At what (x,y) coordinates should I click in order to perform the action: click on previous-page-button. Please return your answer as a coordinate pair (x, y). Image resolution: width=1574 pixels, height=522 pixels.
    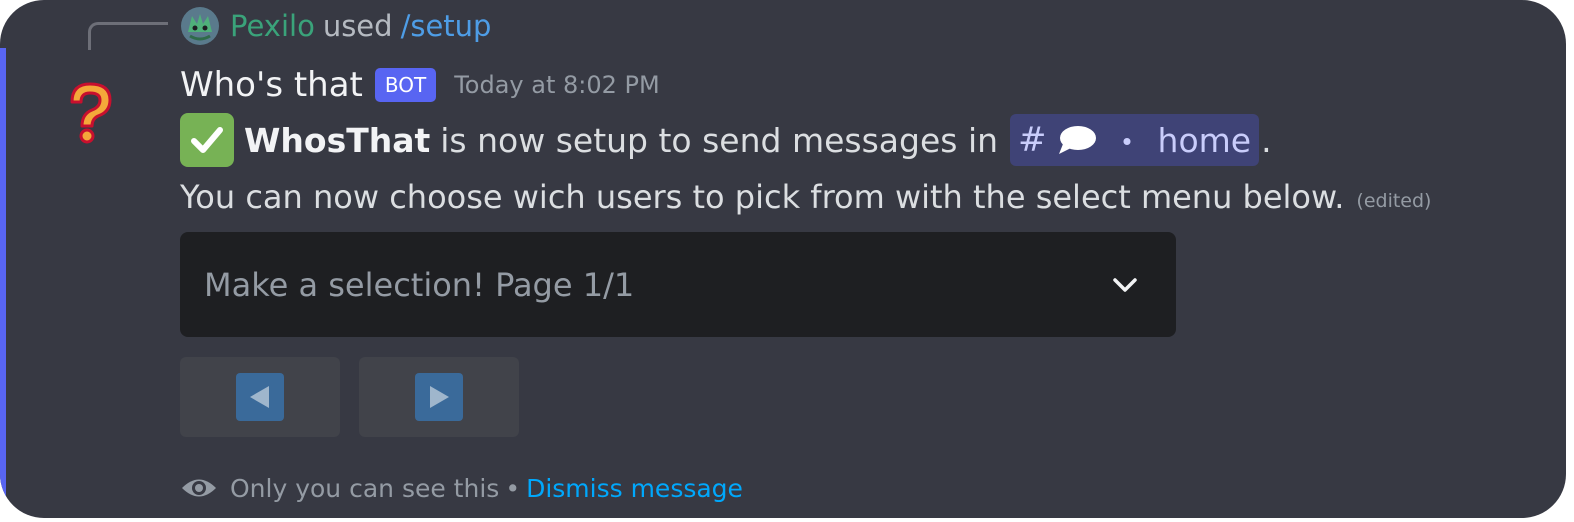
    Looking at the image, I should click on (260, 397).